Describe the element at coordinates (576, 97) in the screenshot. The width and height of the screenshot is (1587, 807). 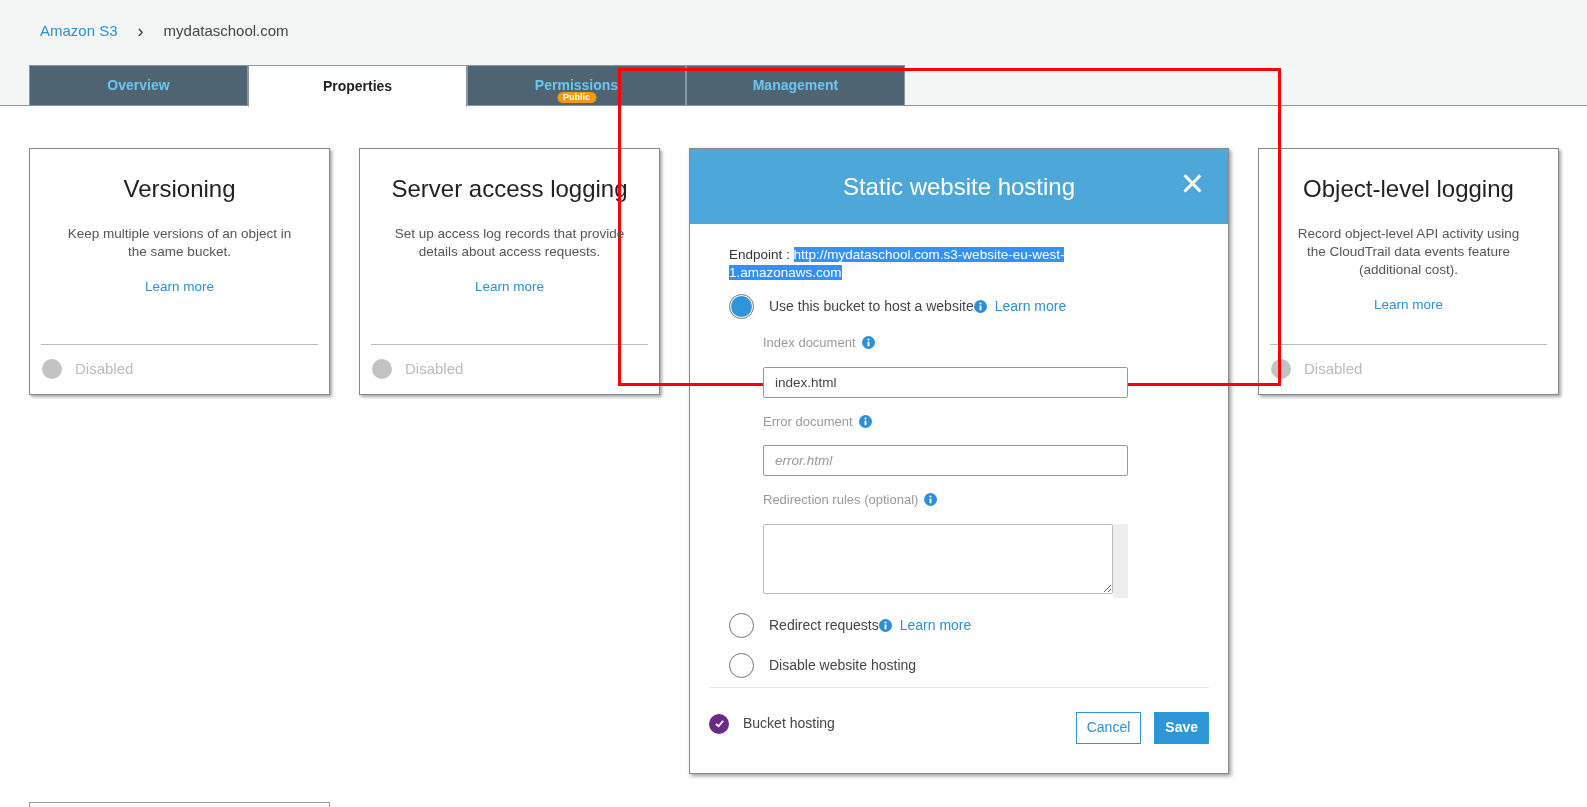
I see `public-badge: Public` at that location.